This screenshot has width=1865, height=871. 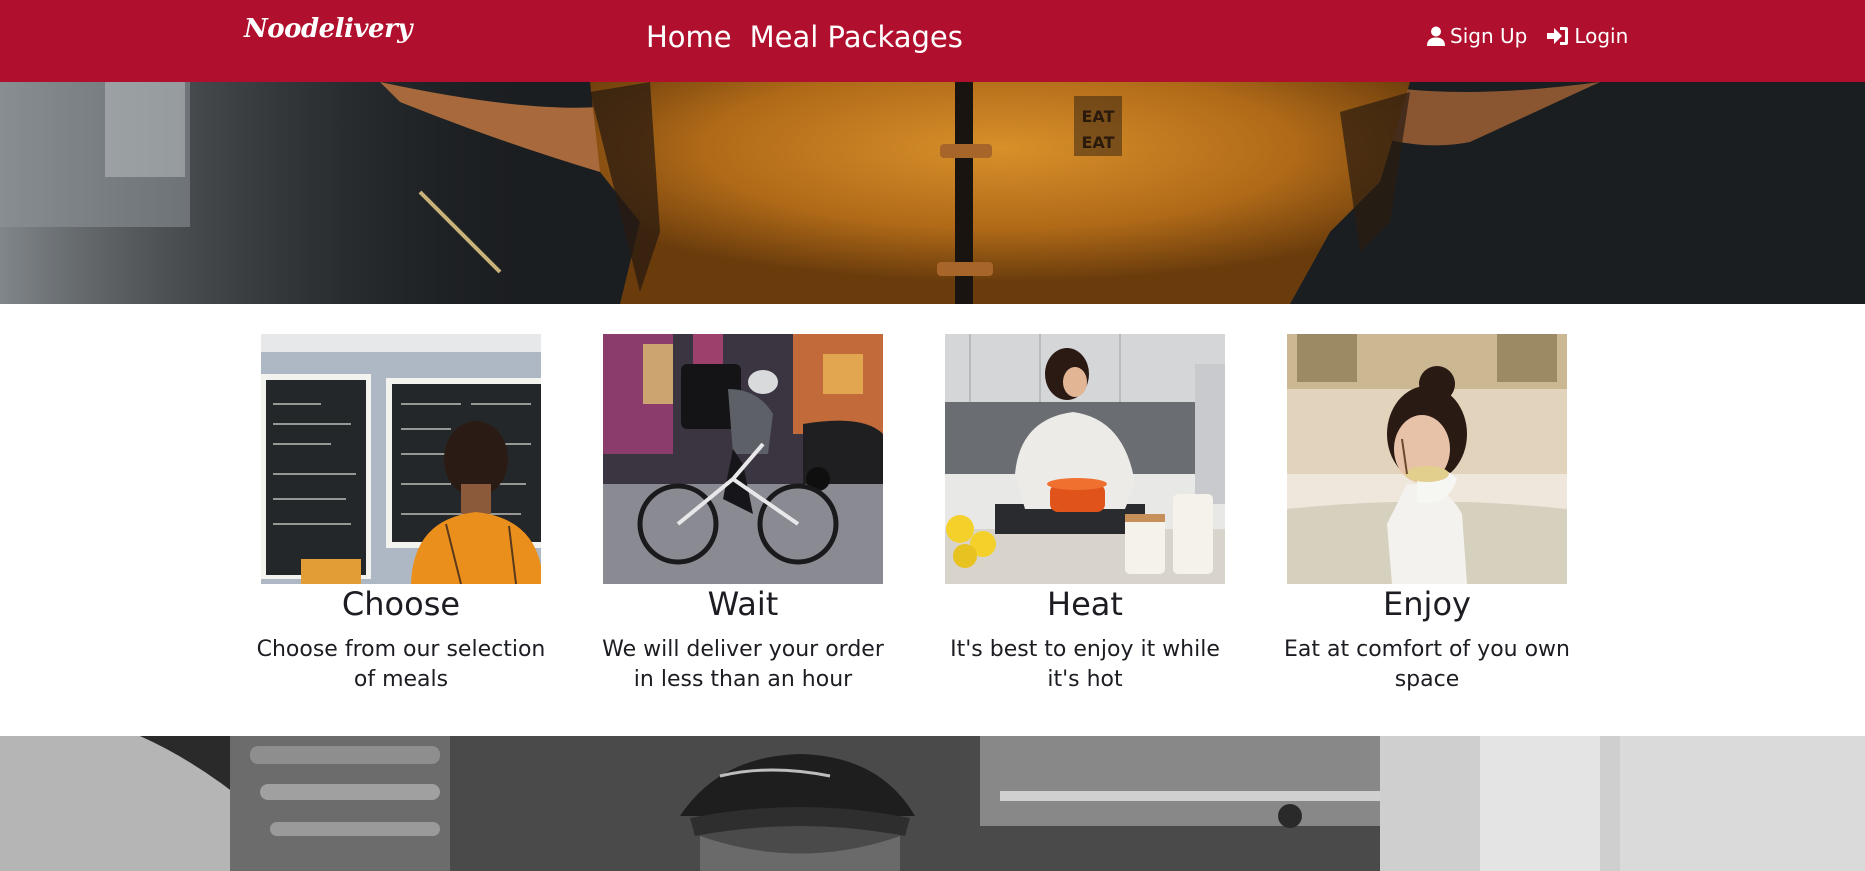 I want to click on signup-link: Sign Up, so click(x=1477, y=36).